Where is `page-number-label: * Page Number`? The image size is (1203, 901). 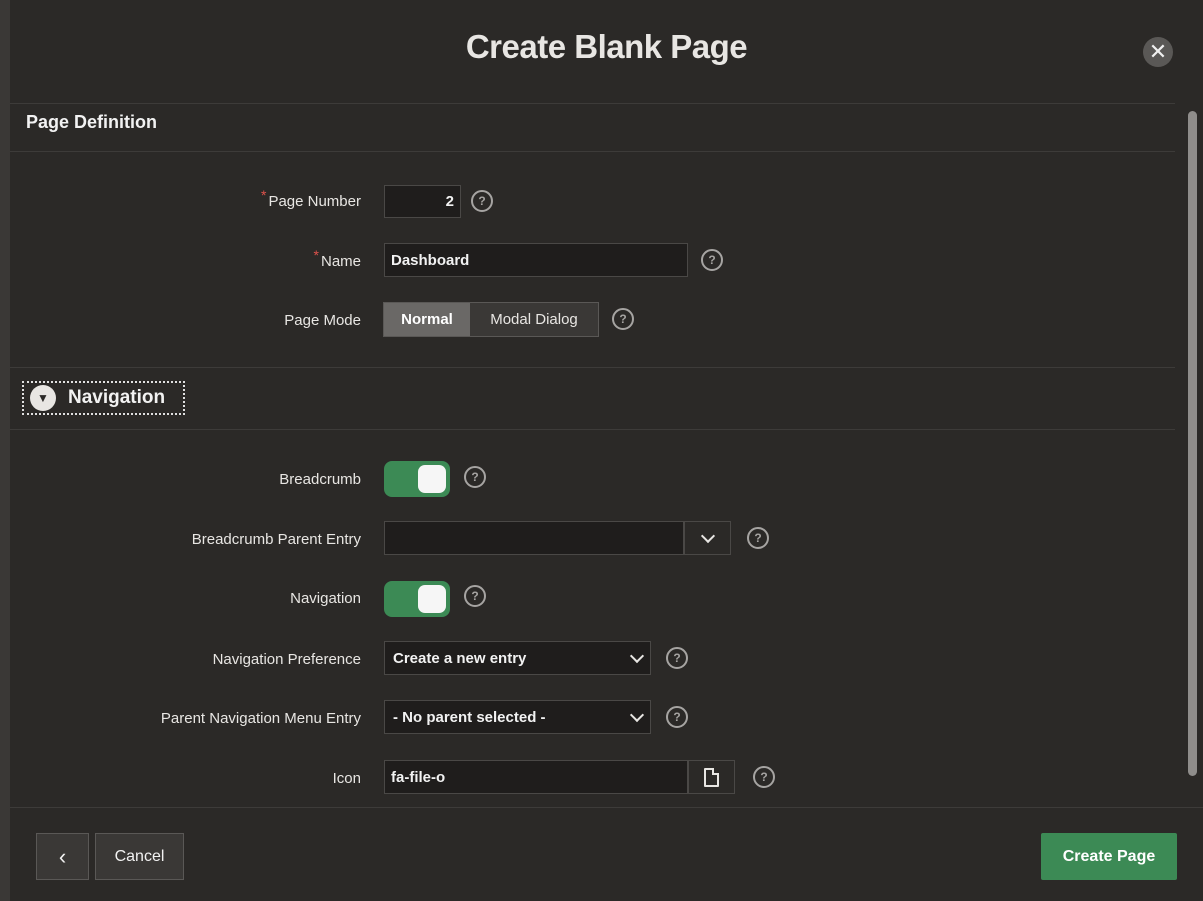 page-number-label: * Page Number is located at coordinates (311, 198).